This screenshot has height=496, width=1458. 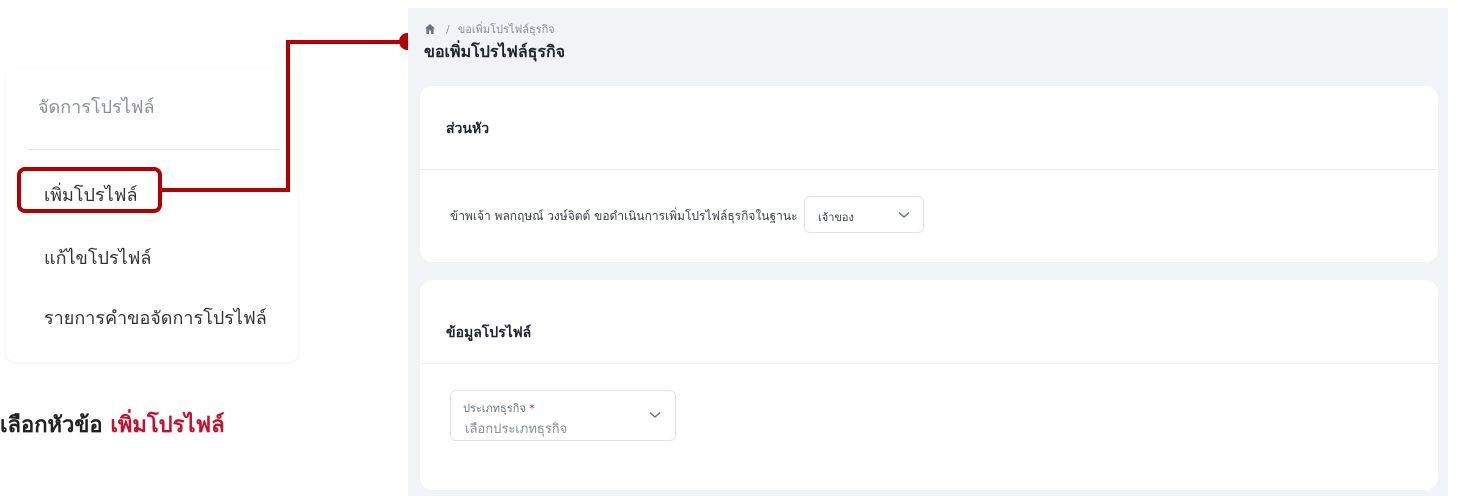 What do you see at coordinates (55, 425) in the screenshot?
I see `caption-prefix: เลือกหัวข้อ` at bounding box center [55, 425].